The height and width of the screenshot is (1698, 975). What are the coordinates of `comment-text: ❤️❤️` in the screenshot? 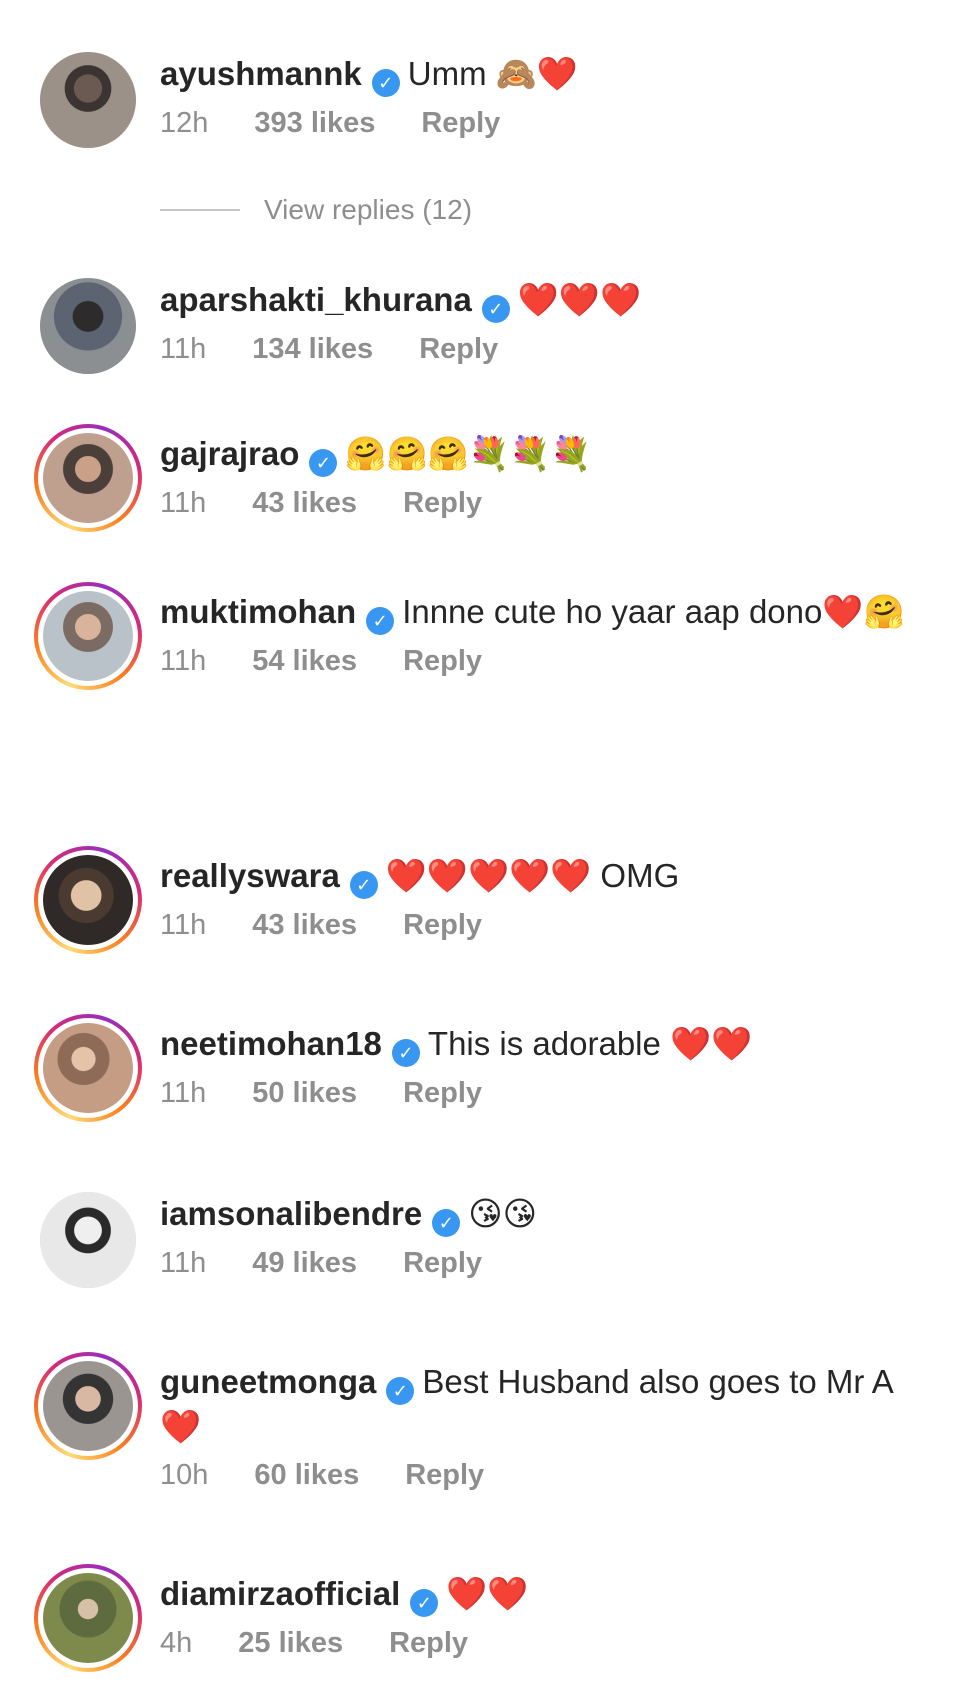 It's located at (487, 1593).